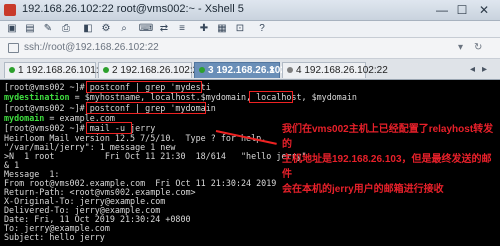 The image size is (500, 246). Describe the element at coordinates (247, 70) in the screenshot. I see `tab-session-3: 3 192.168.26.102:22 ×` at that location.